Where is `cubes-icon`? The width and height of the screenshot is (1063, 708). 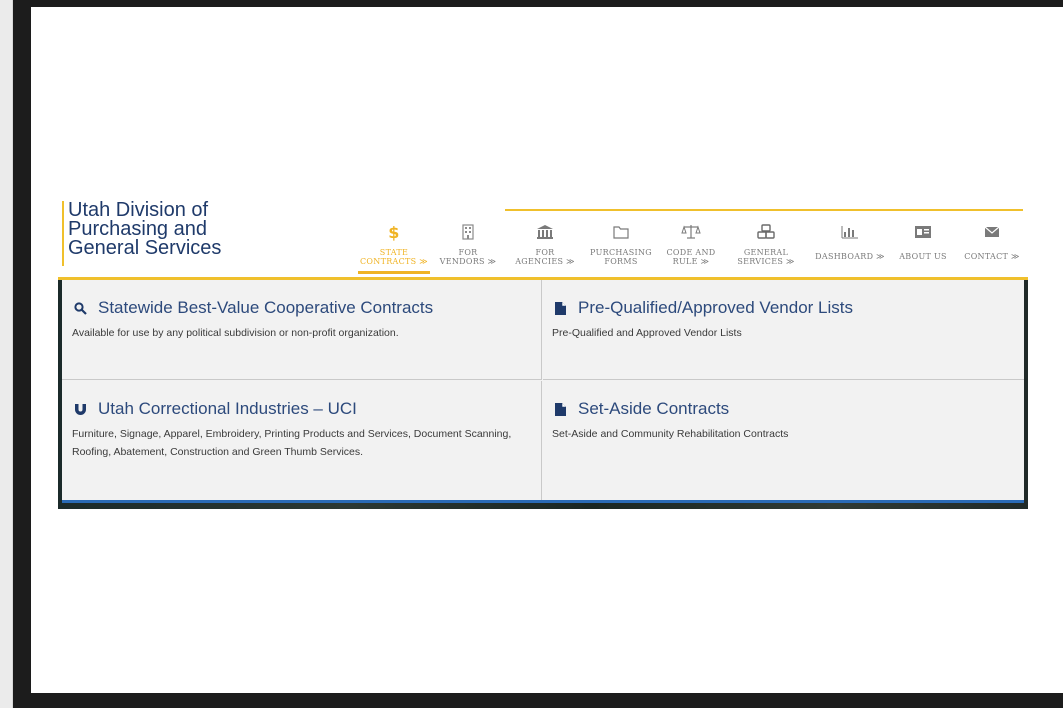 cubes-icon is located at coordinates (766, 232).